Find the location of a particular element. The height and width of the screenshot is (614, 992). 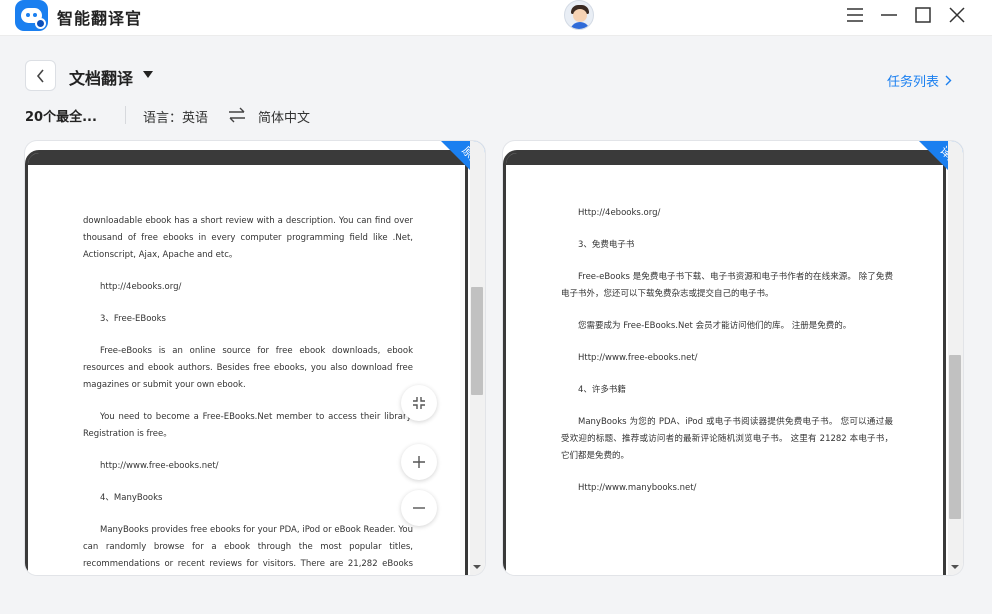

source-scrollbar is located at coordinates (477, 358).